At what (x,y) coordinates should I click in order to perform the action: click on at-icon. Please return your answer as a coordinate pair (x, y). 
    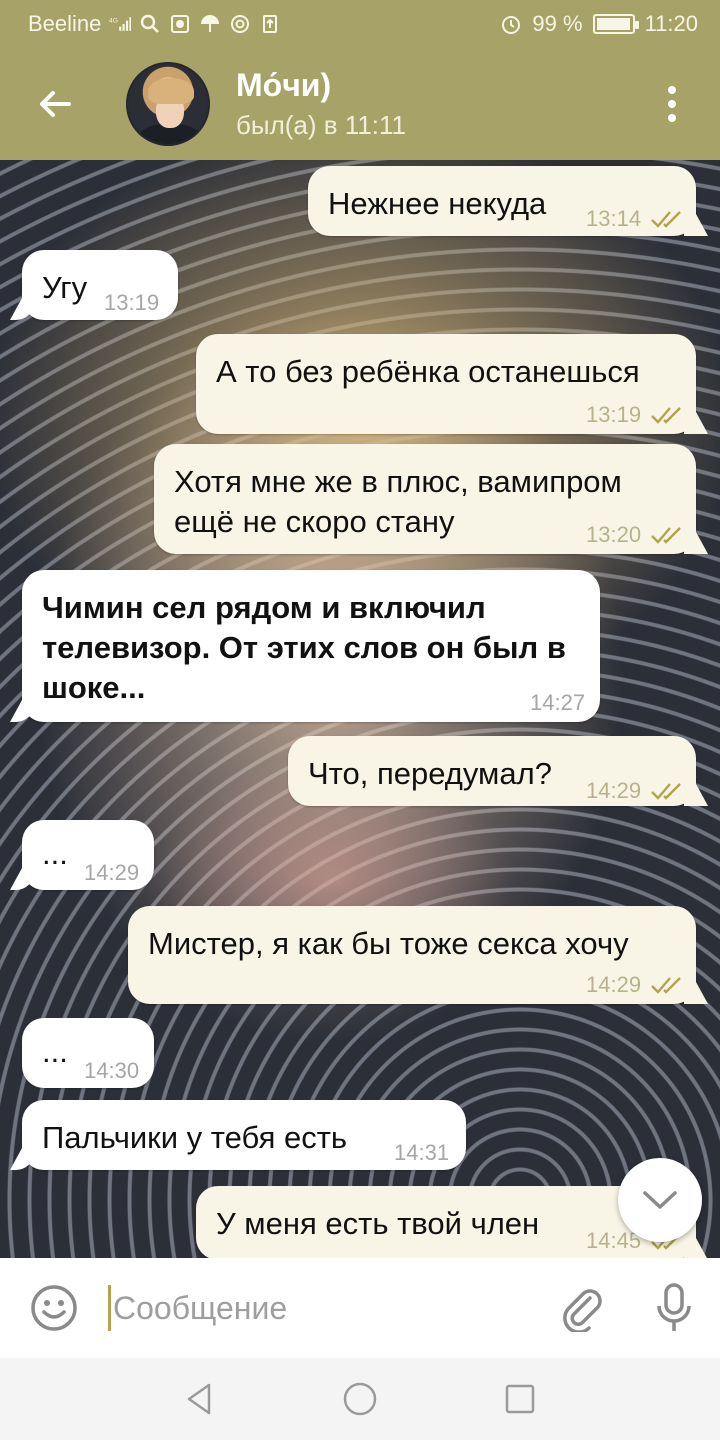
    Looking at the image, I should click on (240, 24).